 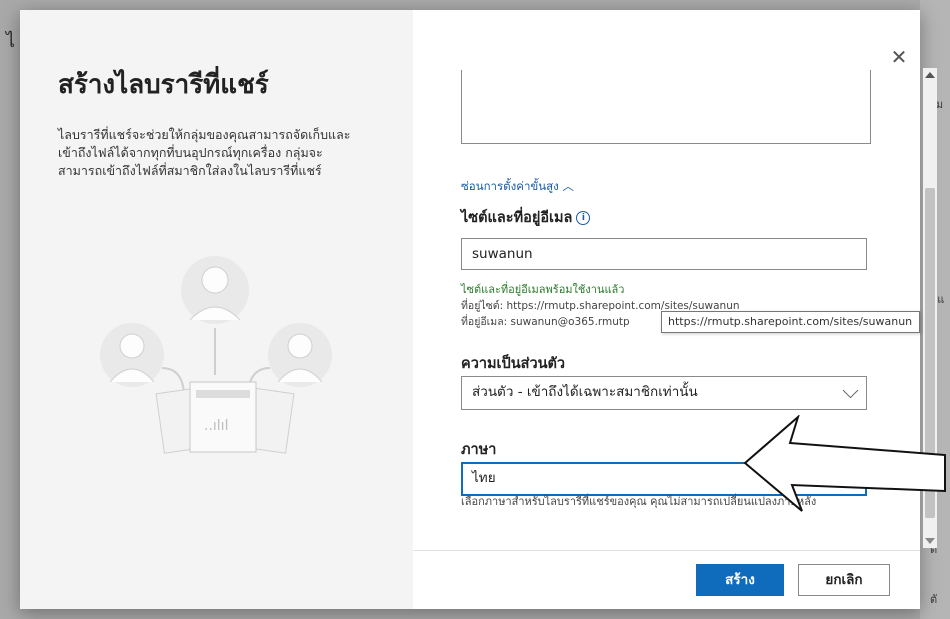 What do you see at coordinates (844, 580) in the screenshot?
I see `cancel-button: ยกเลิก` at bounding box center [844, 580].